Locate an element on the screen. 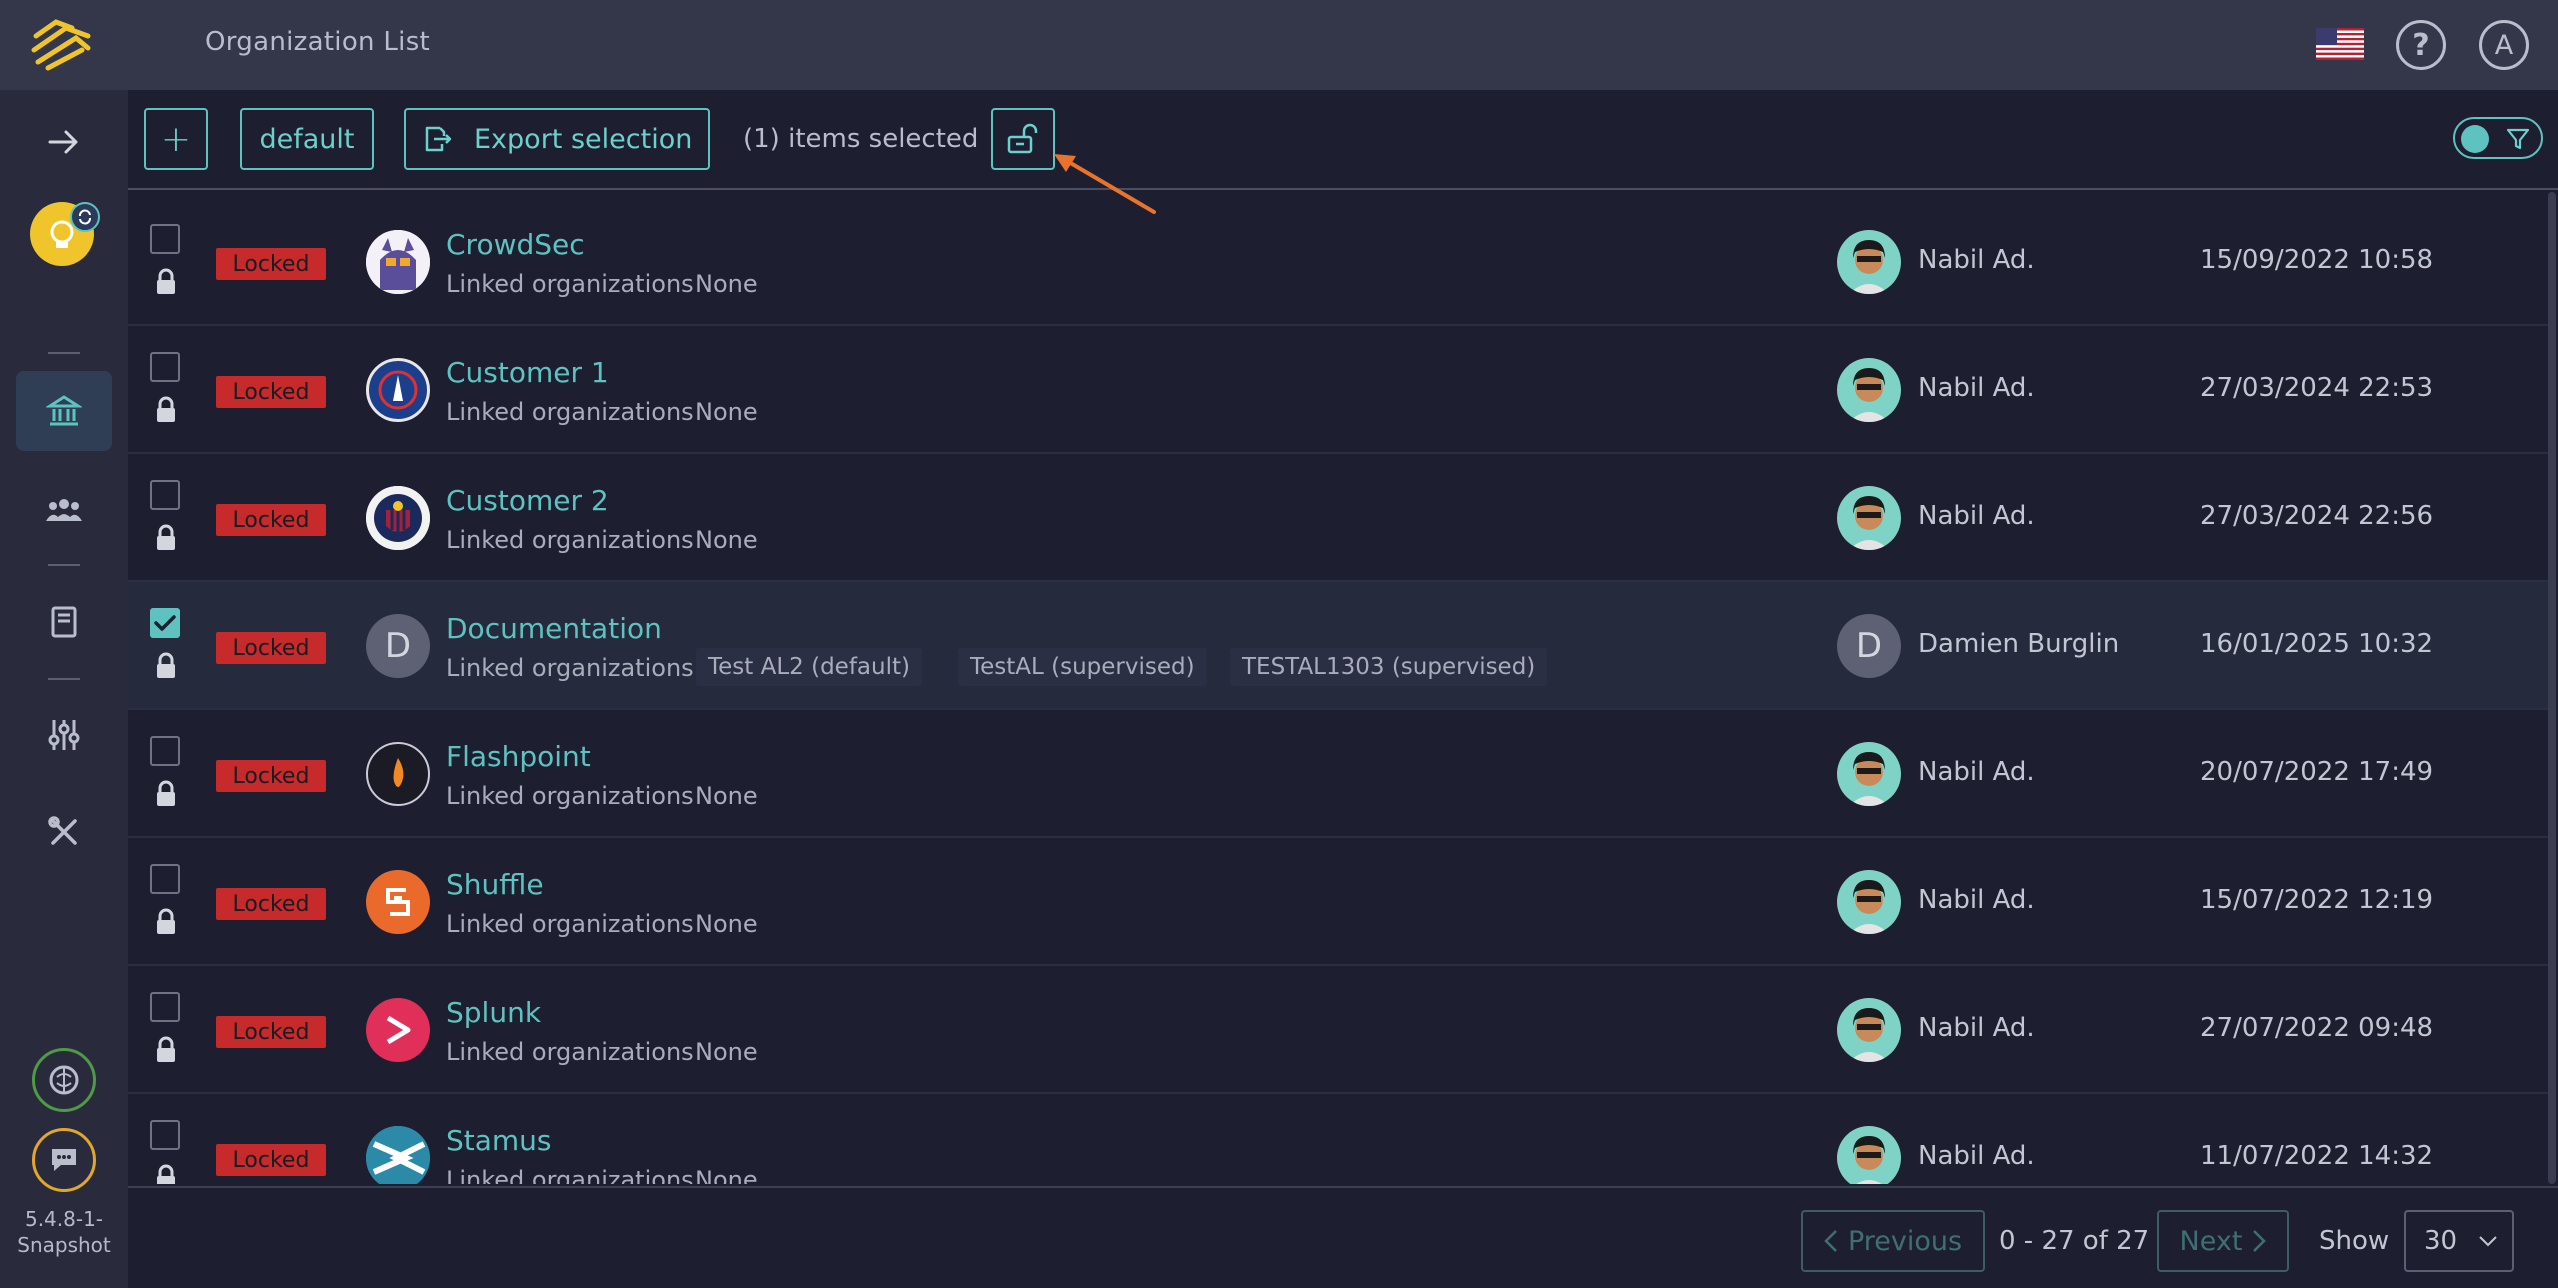  chat-button is located at coordinates (64, 1160).